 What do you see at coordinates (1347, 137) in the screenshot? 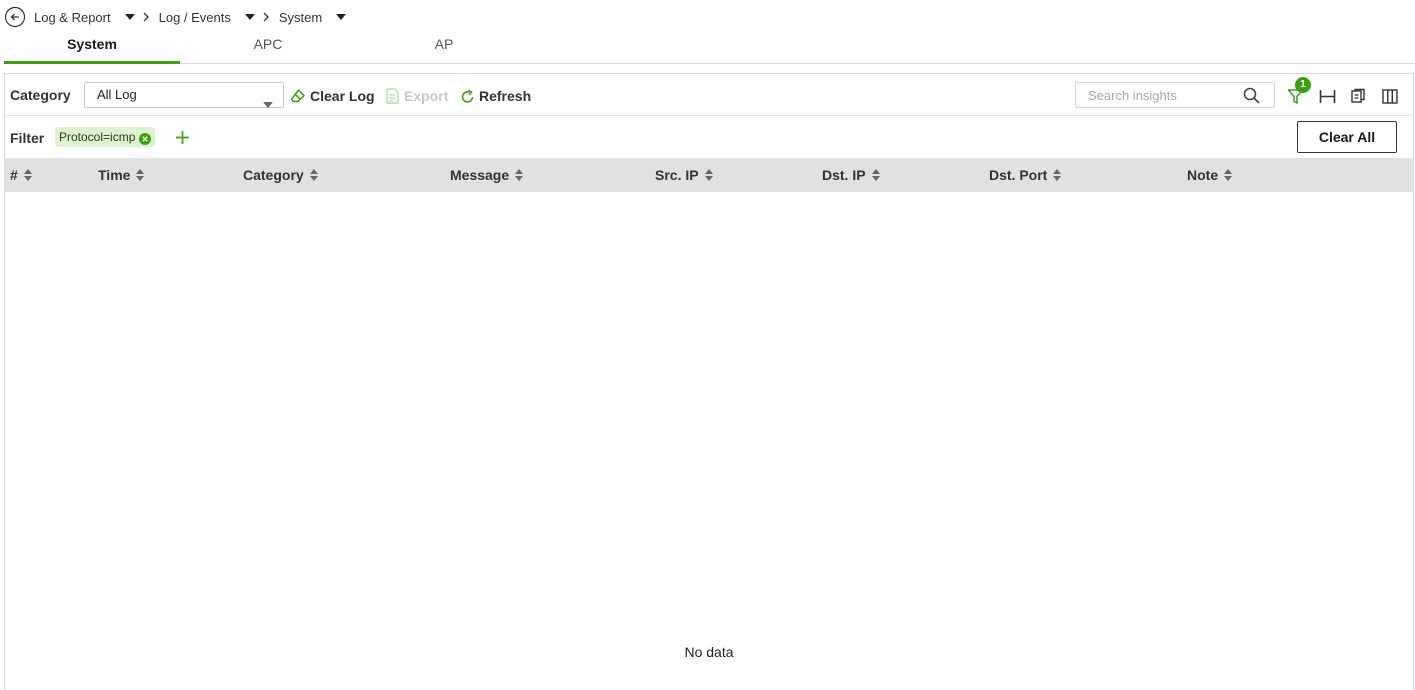
I see `clear-all-button: Clear All` at bounding box center [1347, 137].